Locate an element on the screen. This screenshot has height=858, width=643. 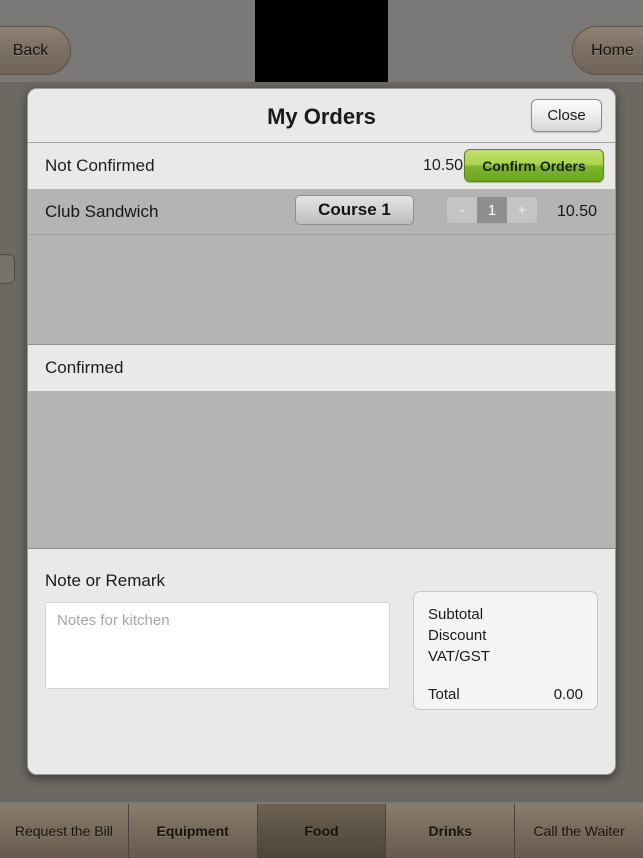
black-display-panel is located at coordinates (321, 41).